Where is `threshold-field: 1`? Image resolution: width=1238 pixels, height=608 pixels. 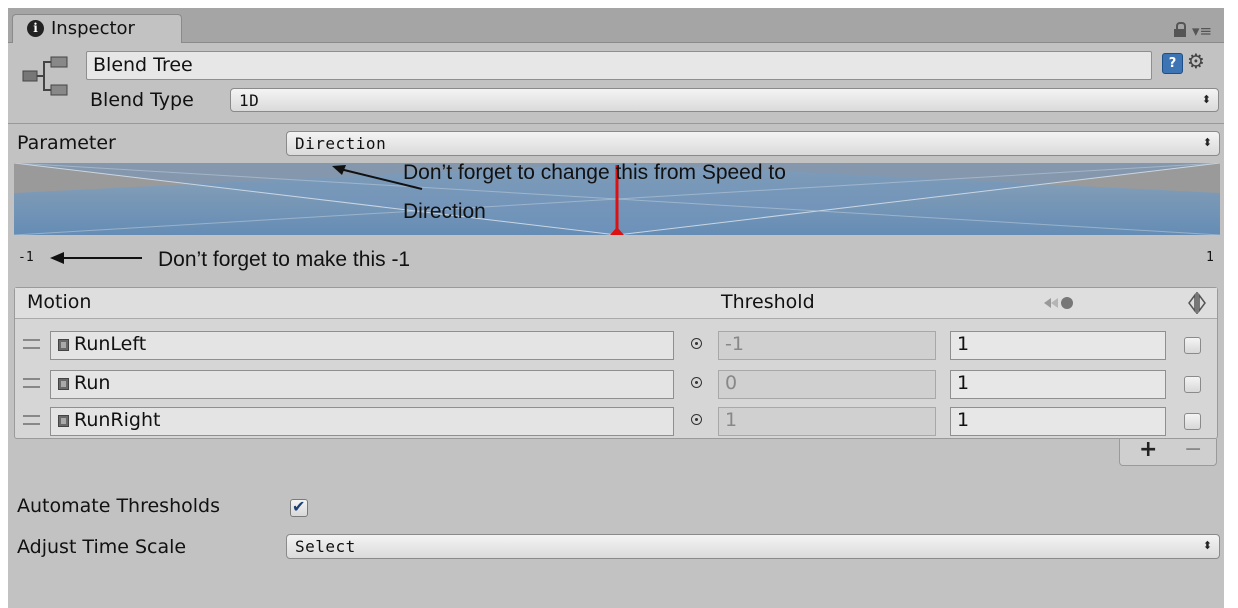
threshold-field: 1 is located at coordinates (827, 421).